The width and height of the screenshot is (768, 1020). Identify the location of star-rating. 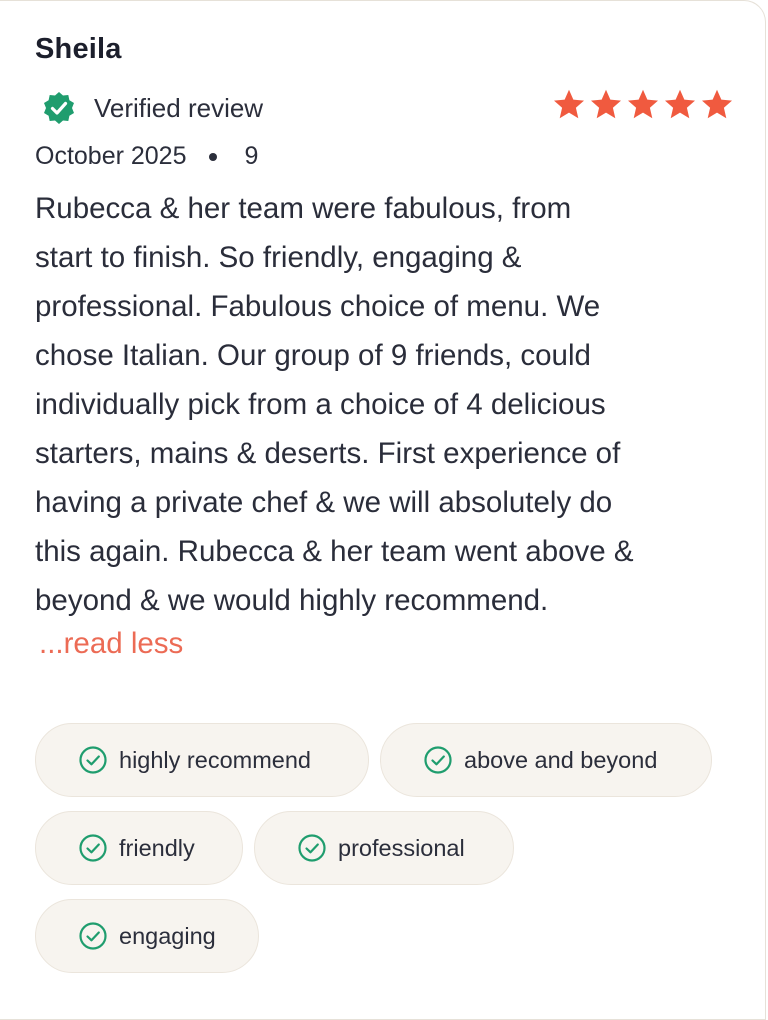
(643, 105).